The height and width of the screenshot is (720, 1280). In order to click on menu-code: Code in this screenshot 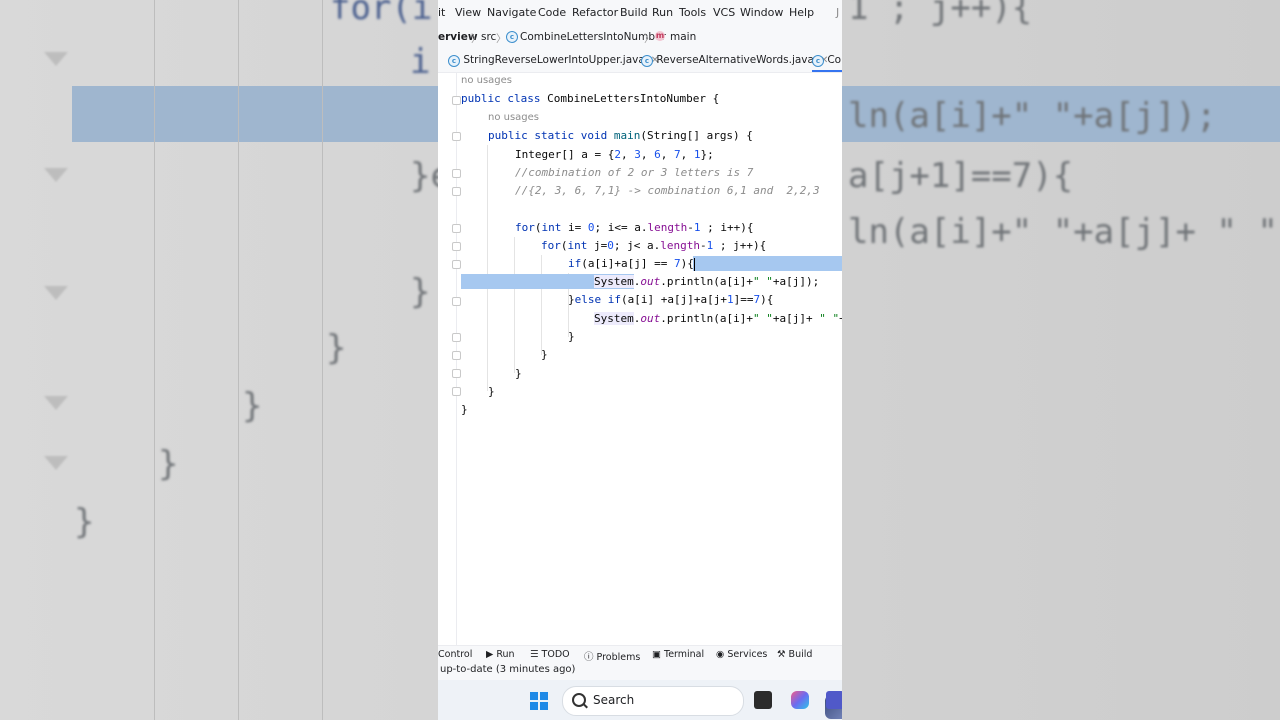, I will do `click(552, 12)`.